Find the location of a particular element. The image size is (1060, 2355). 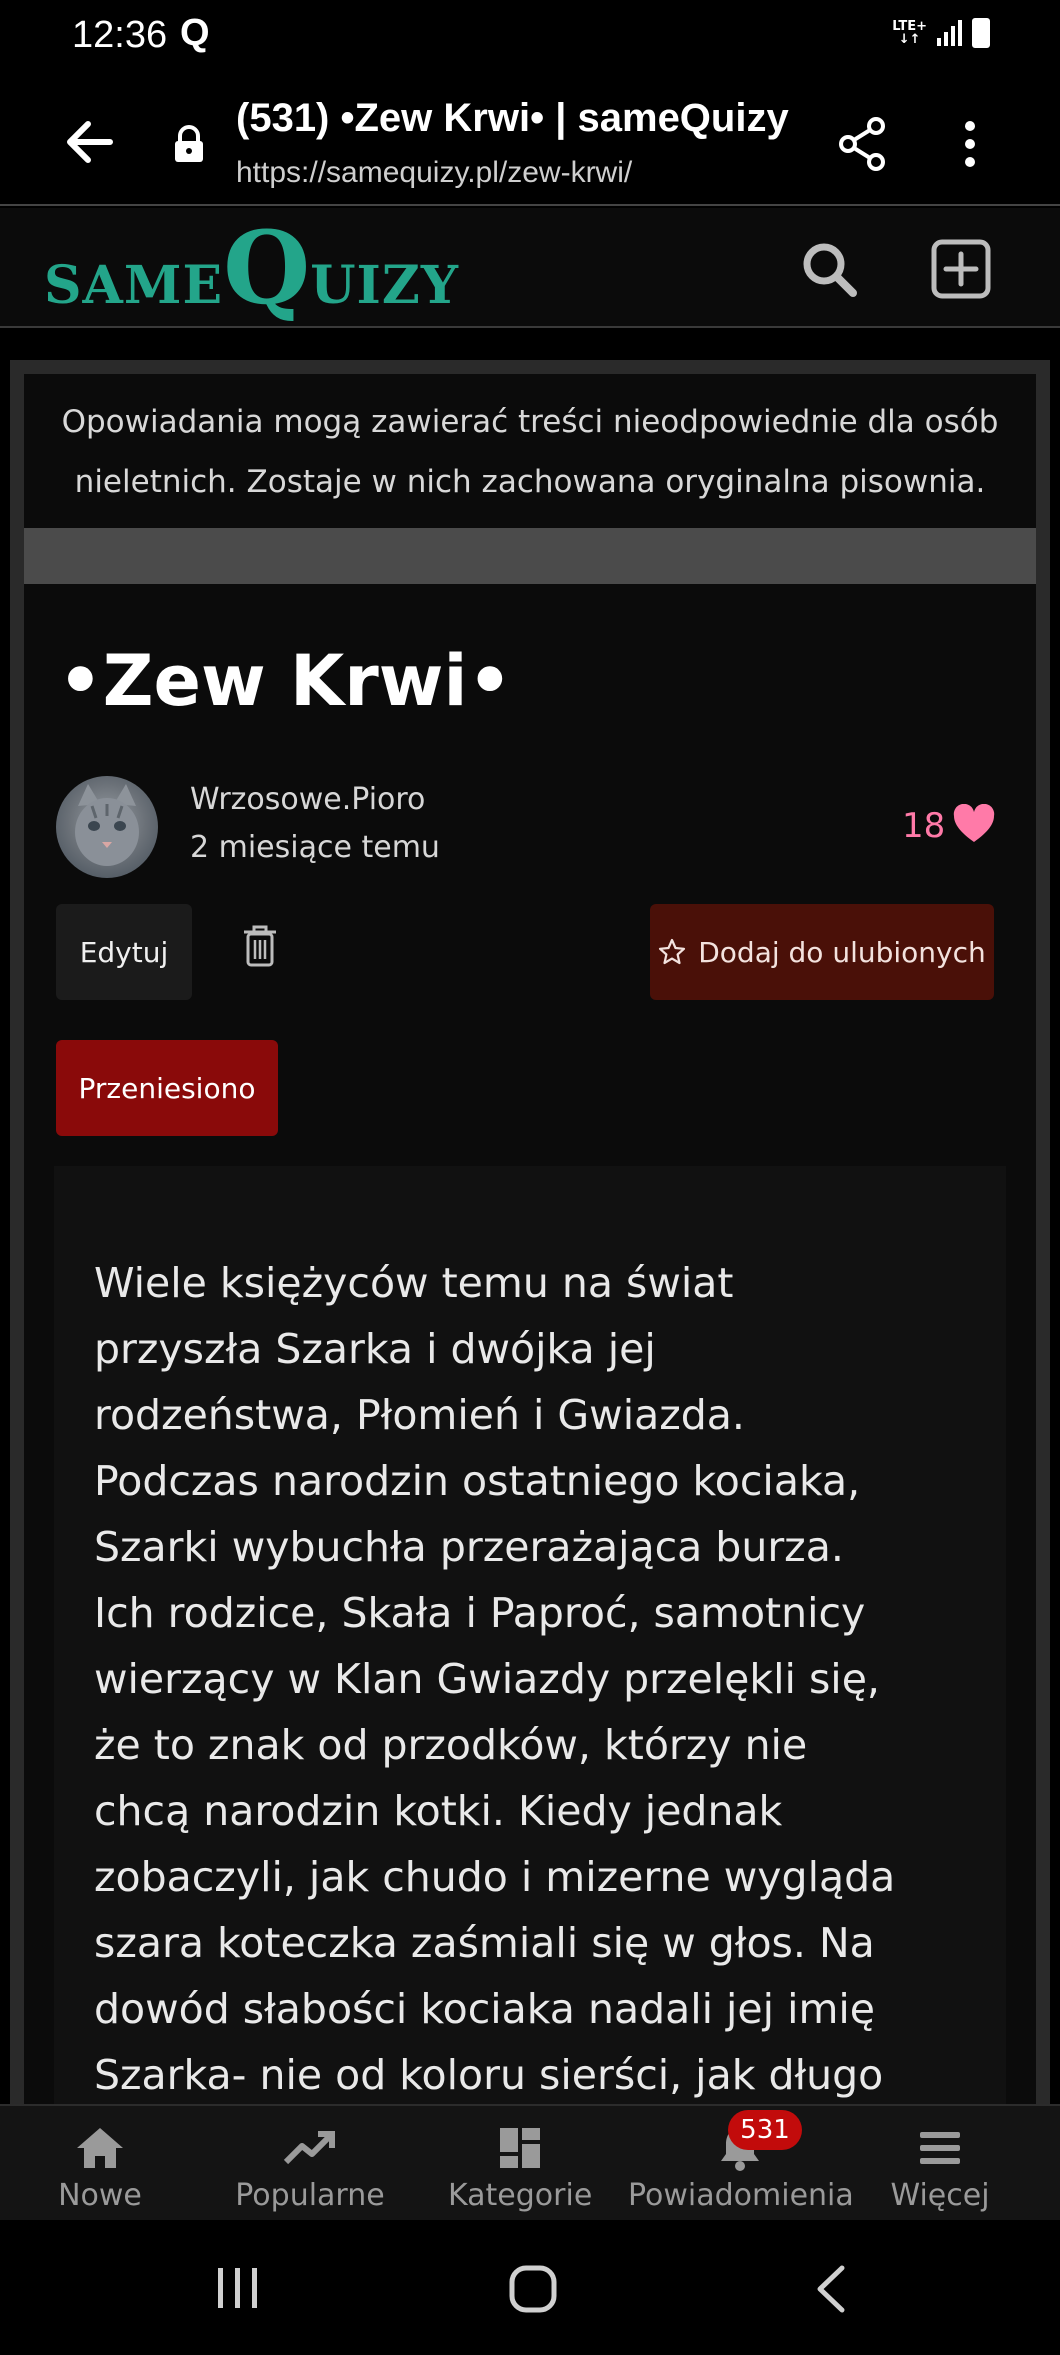

add-to-favorites-label: Dodaj do ulubionych is located at coordinates (842, 952).